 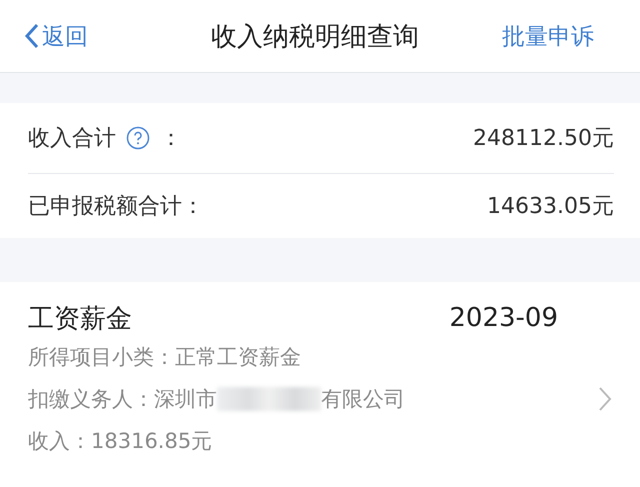 What do you see at coordinates (116, 207) in the screenshot?
I see `summary-label: 已申报税额合计：` at bounding box center [116, 207].